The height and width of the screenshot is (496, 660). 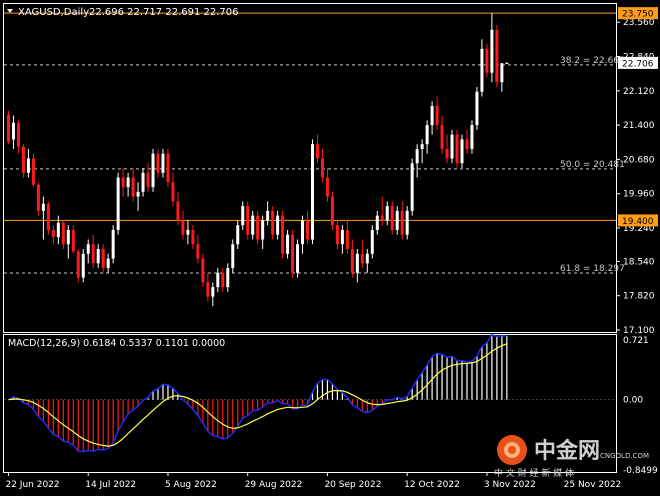 What do you see at coordinates (639, 331) in the screenshot?
I see `price-tick-label: 17.100` at bounding box center [639, 331].